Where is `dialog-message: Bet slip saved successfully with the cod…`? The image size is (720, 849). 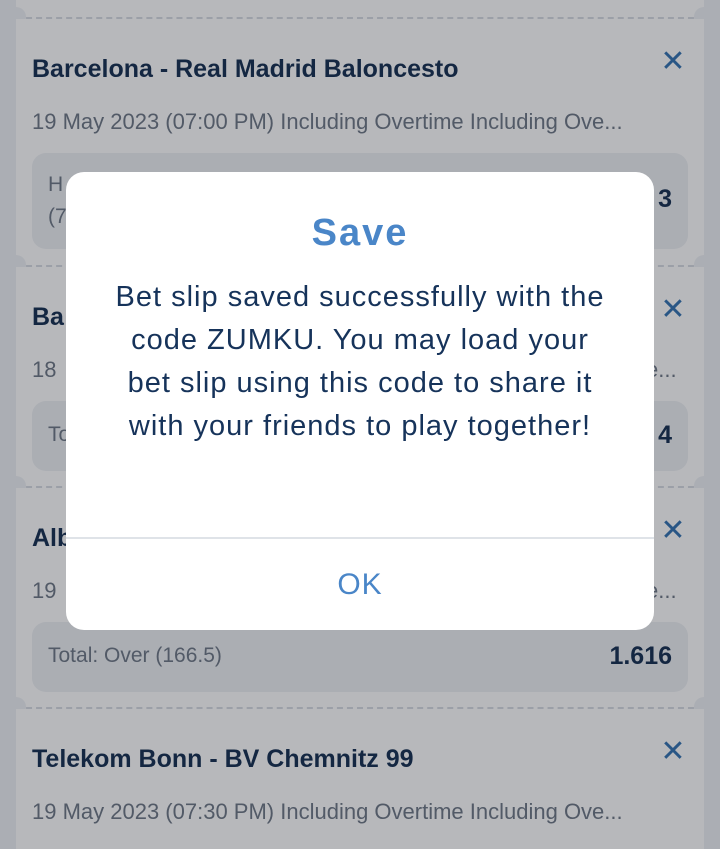 dialog-message: Bet slip saved successfully with the cod… is located at coordinates (360, 361).